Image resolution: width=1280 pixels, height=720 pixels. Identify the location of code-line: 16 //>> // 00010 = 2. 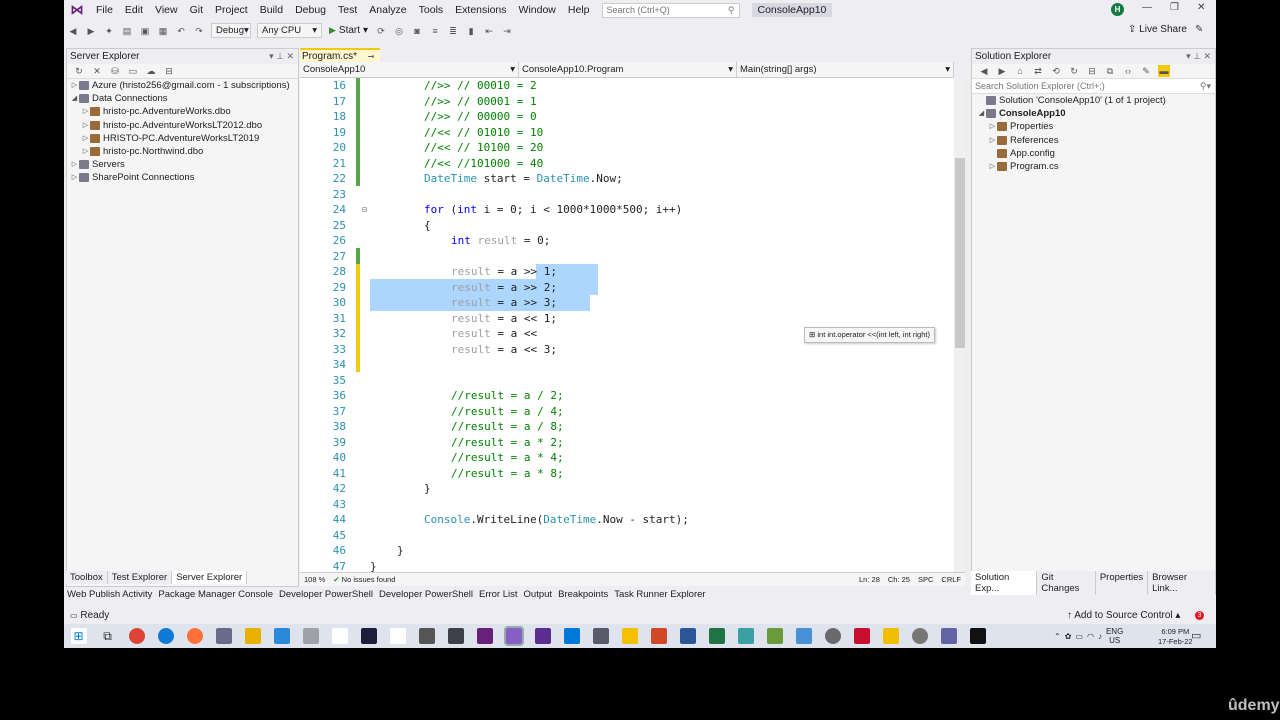
(620, 86).